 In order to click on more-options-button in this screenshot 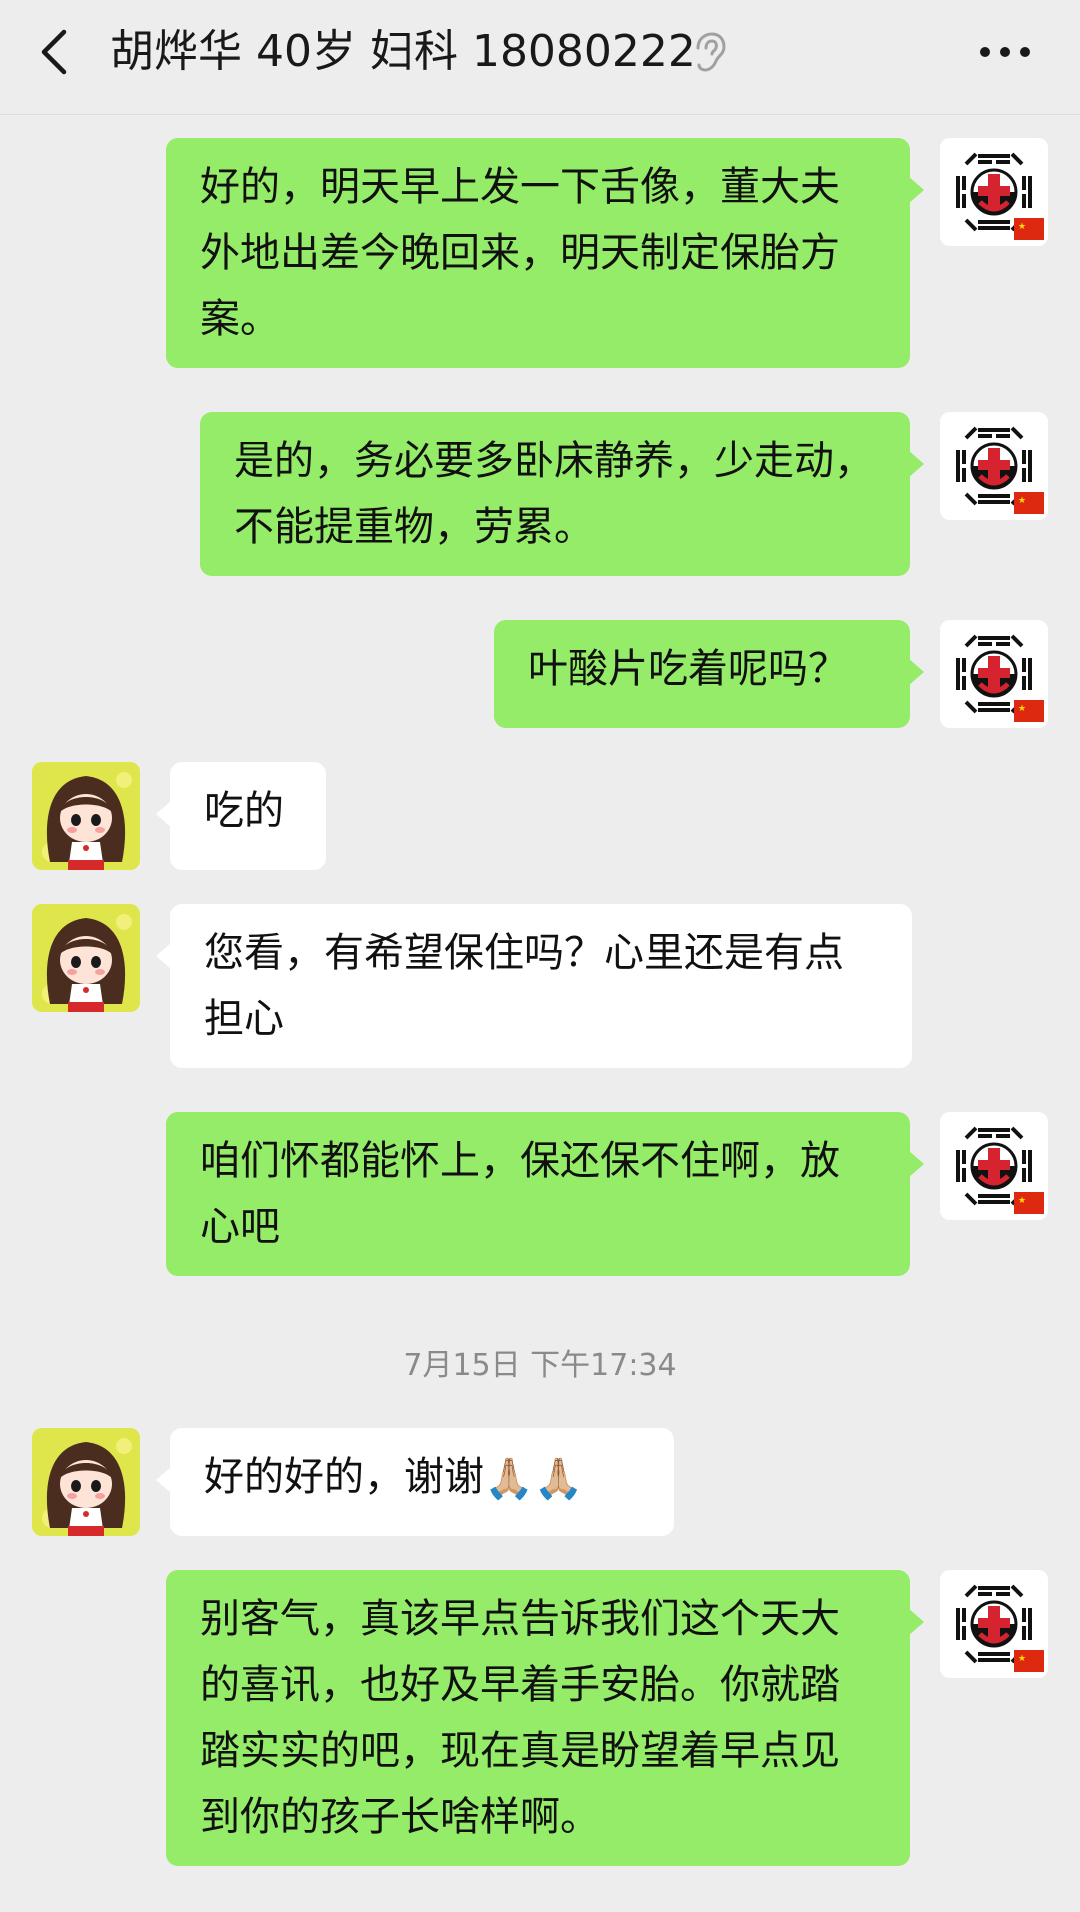, I will do `click(1005, 52)`.